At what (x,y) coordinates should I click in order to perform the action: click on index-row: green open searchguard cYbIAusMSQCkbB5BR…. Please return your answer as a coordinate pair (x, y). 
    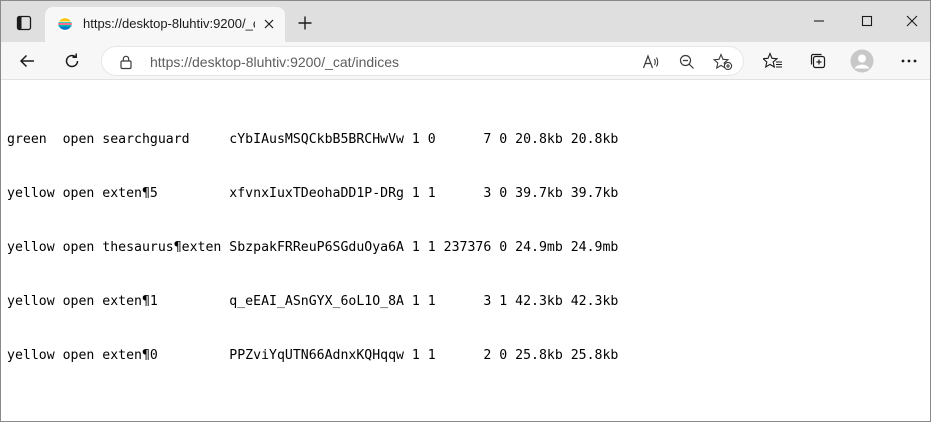
    Looking at the image, I should click on (313, 139).